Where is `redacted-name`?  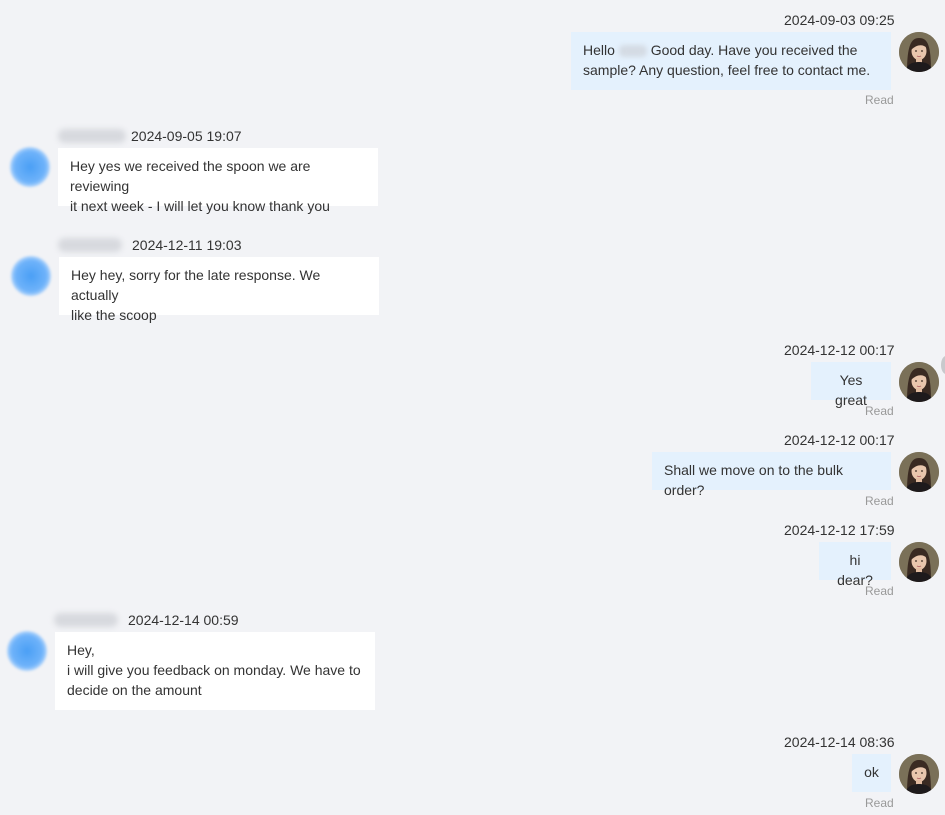
redacted-name is located at coordinates (632, 51).